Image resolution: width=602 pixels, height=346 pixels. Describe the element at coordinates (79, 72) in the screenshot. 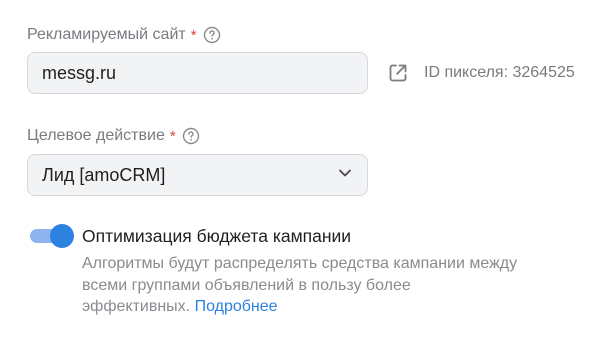

I see `site-input-value: messg.ru` at that location.